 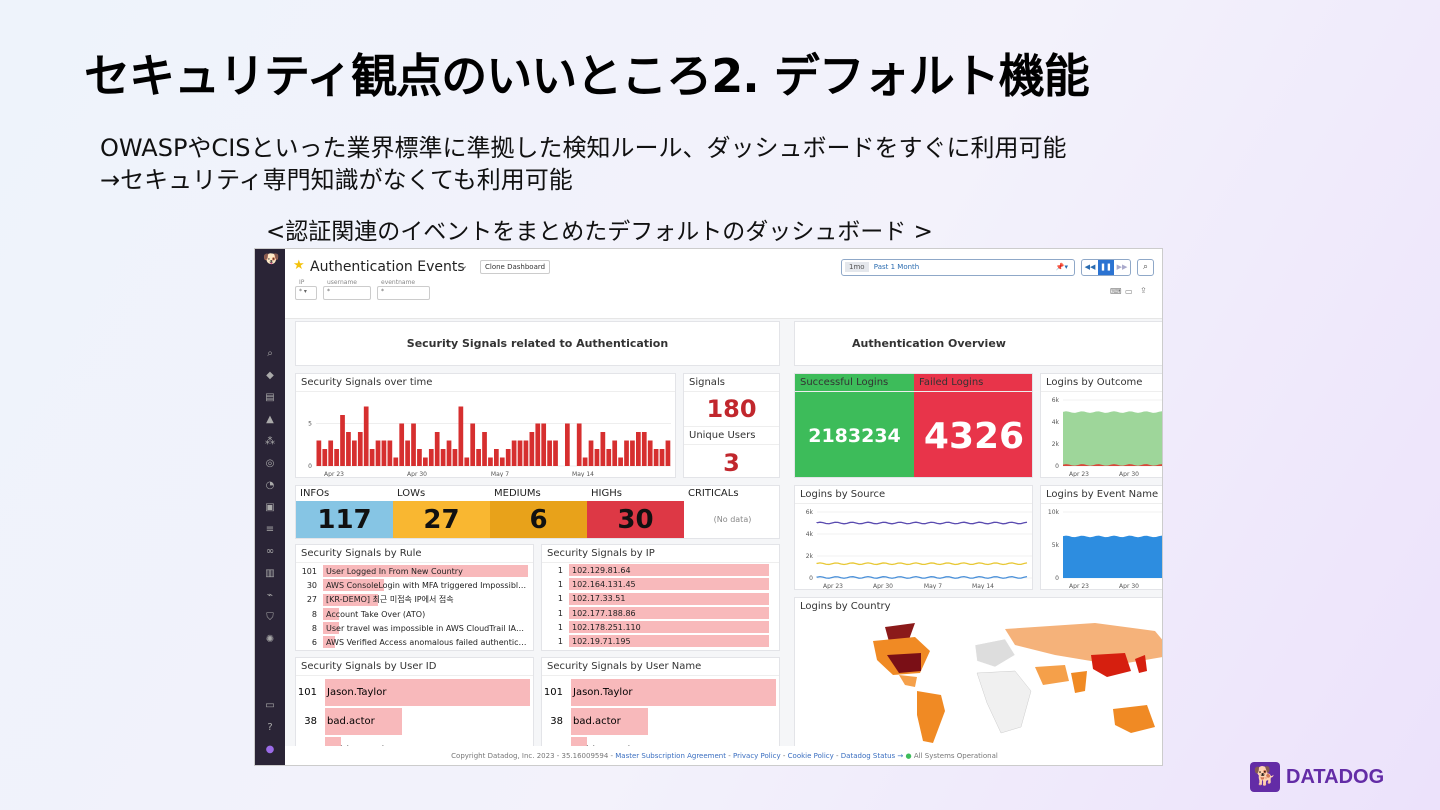 I want to click on binoculars-icon: ◆, so click(x=270, y=376).